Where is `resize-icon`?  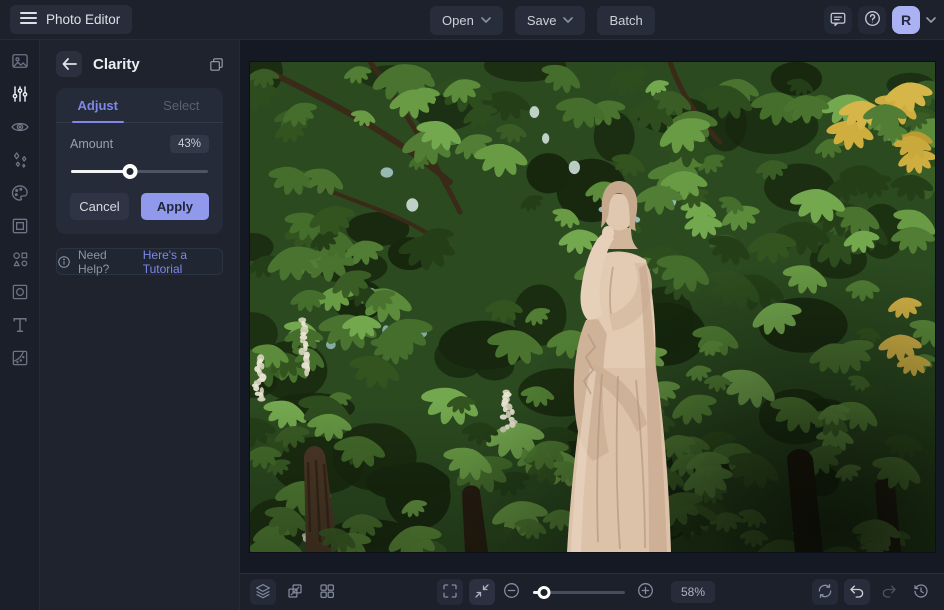 resize-icon is located at coordinates (295, 592).